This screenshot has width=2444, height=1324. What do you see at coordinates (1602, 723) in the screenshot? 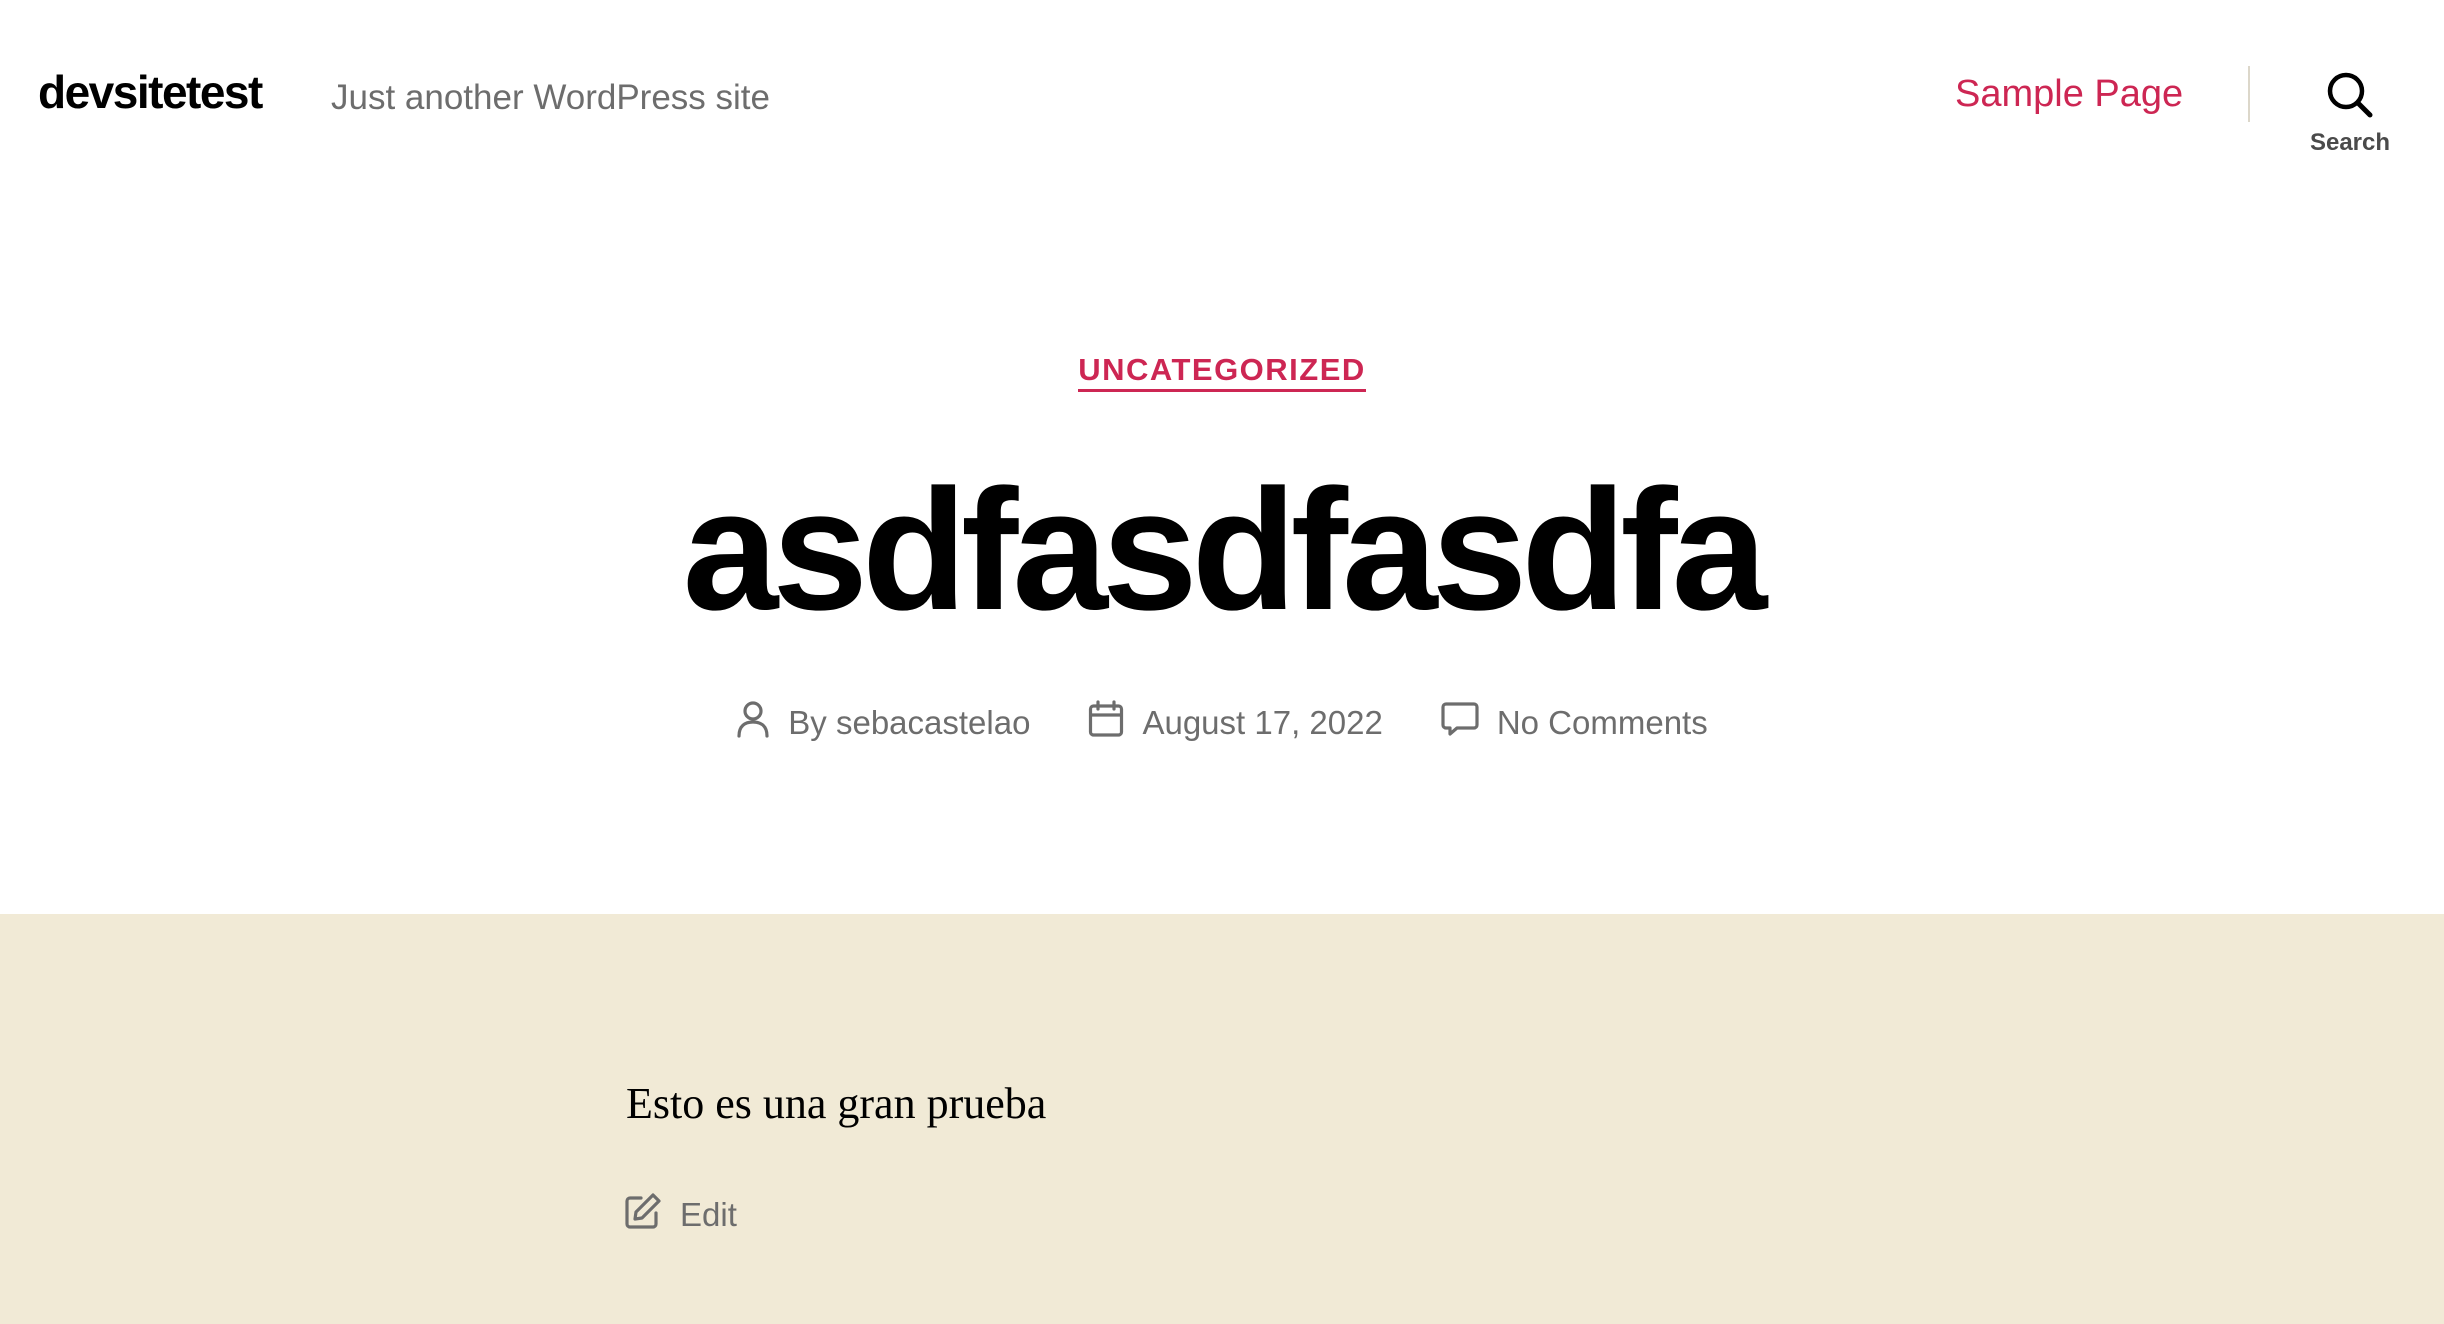
I see `comments-link: No Comments` at bounding box center [1602, 723].